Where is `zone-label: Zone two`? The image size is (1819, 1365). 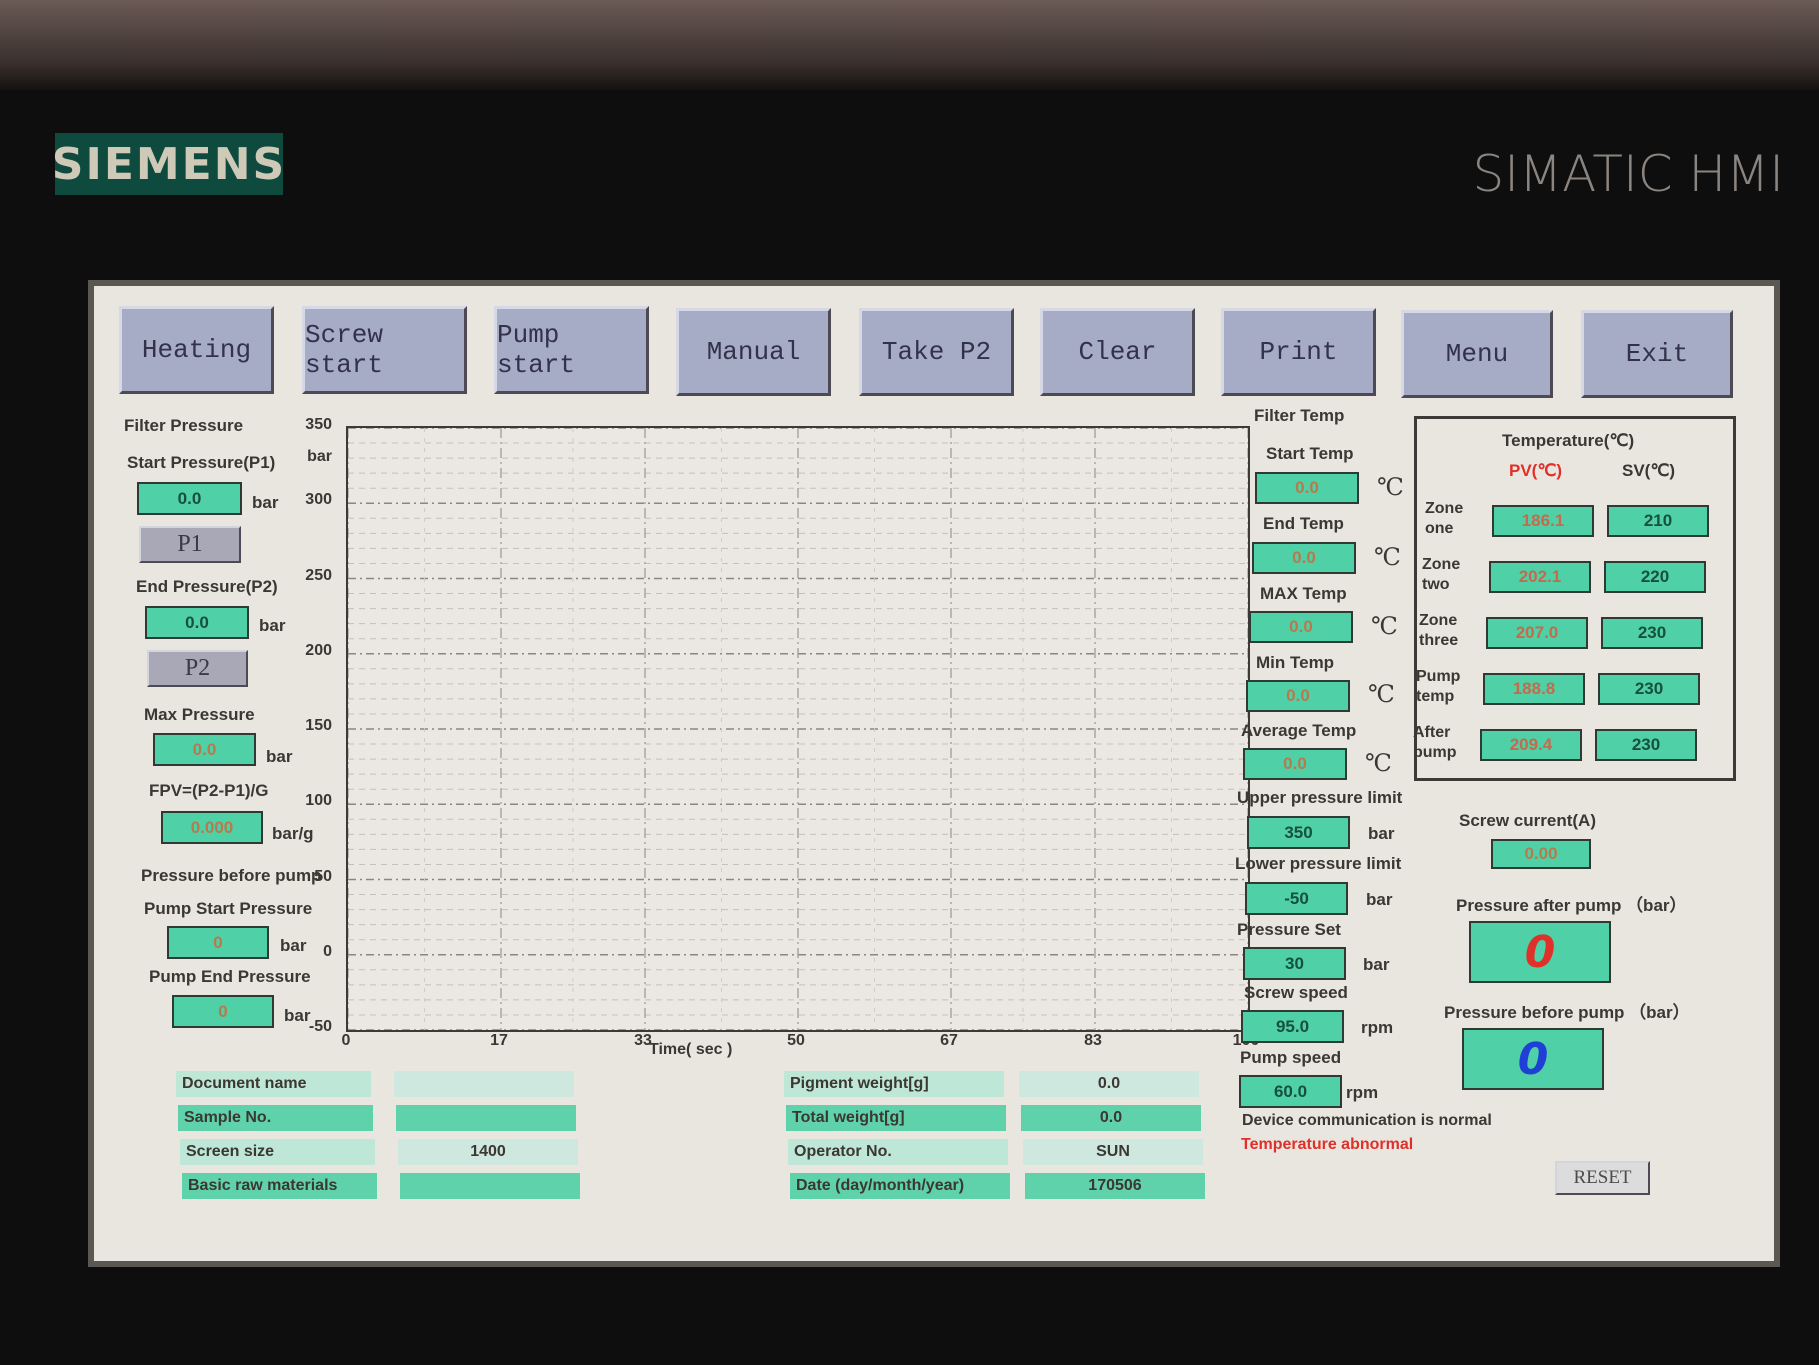 zone-label: Zone two is located at coordinates (1441, 575).